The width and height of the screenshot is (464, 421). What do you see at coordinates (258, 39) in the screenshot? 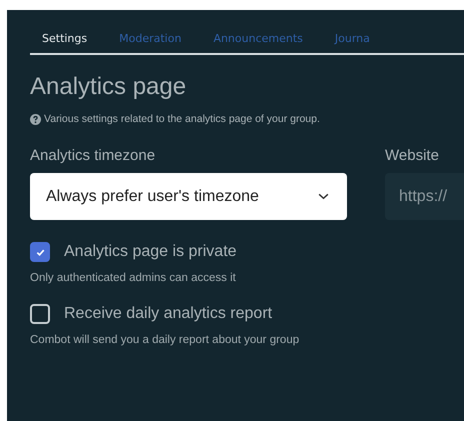
I see `tab: Announcements` at bounding box center [258, 39].